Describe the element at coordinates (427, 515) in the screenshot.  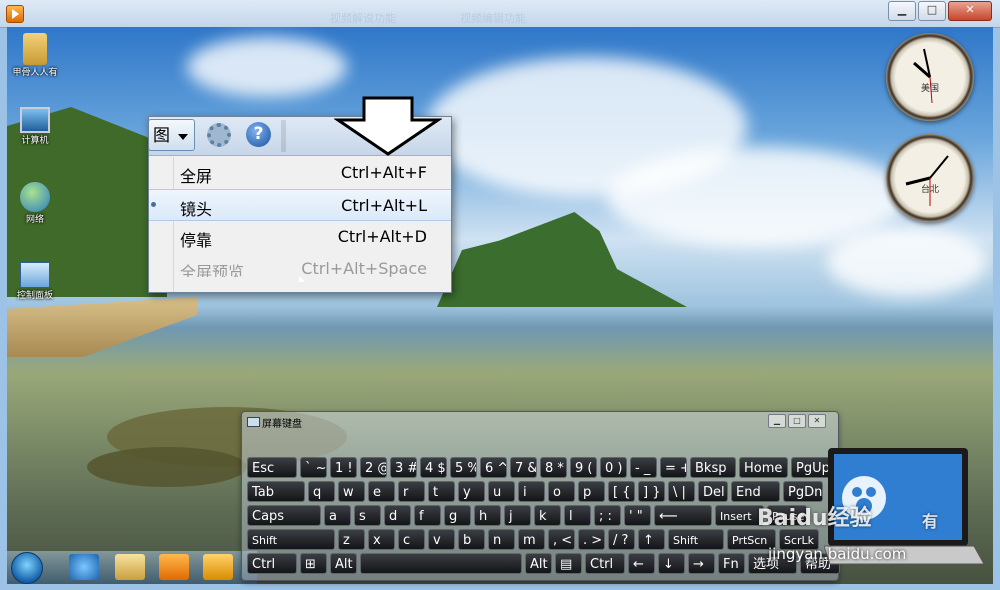
I see `key-f: f` at that location.